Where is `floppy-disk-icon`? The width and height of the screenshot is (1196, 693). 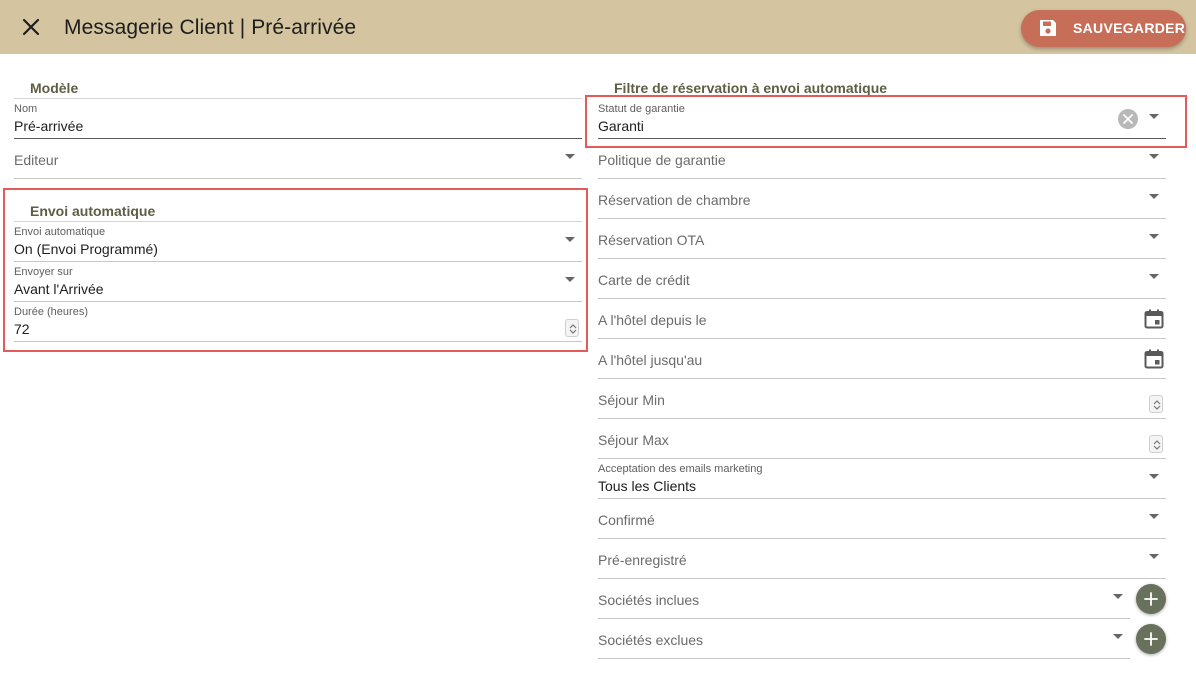
floppy-disk-icon is located at coordinates (1048, 28).